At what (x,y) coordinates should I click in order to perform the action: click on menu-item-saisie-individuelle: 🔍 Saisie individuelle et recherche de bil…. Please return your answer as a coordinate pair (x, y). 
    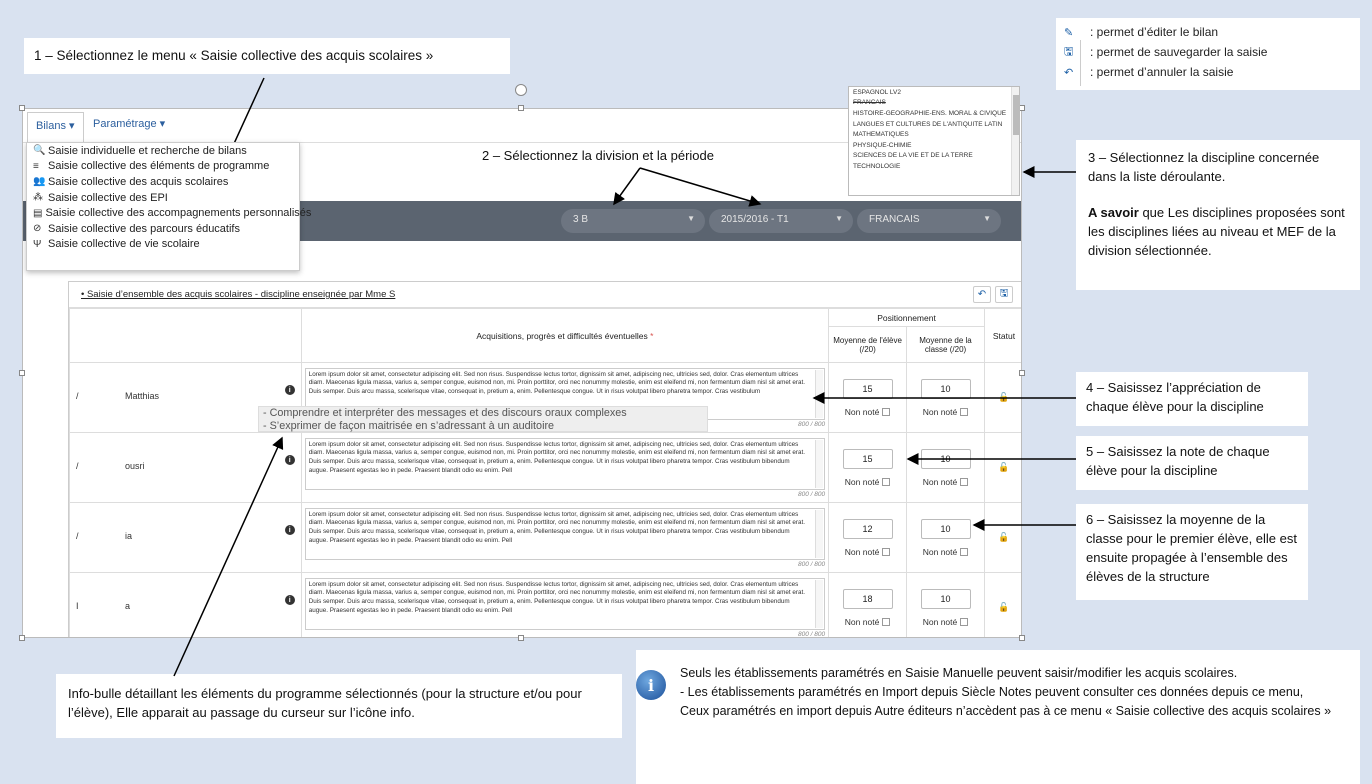
    Looking at the image, I should click on (163, 151).